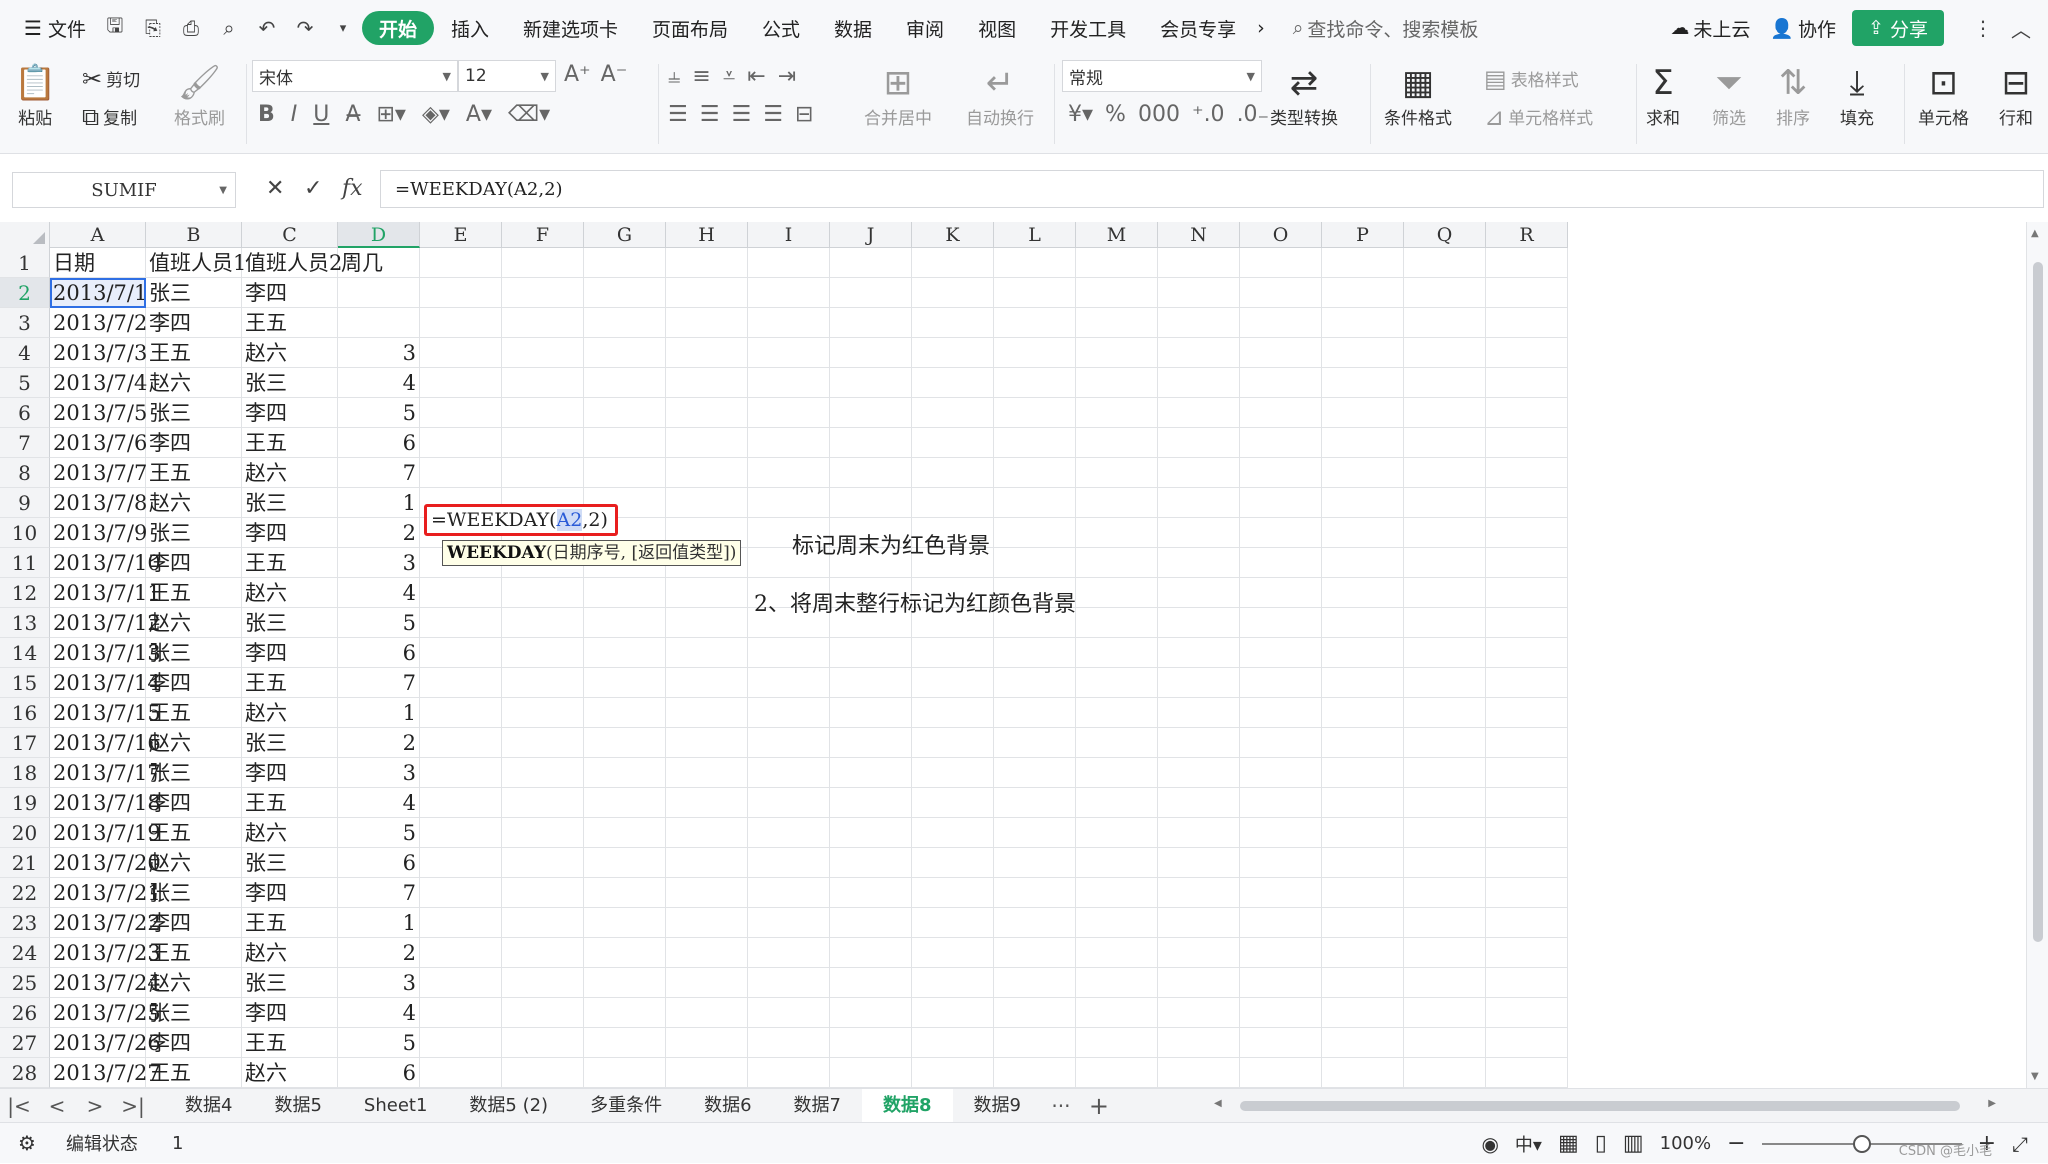 The width and height of the screenshot is (2048, 1164). Describe the element at coordinates (871, 473) in the screenshot. I see `cell-j8` at that location.